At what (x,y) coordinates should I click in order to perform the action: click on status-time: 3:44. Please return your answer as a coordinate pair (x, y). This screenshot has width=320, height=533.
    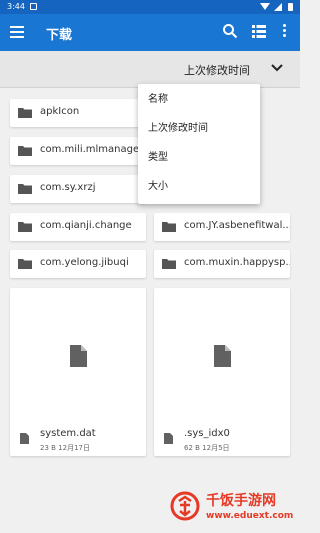
    Looking at the image, I should click on (16, 6).